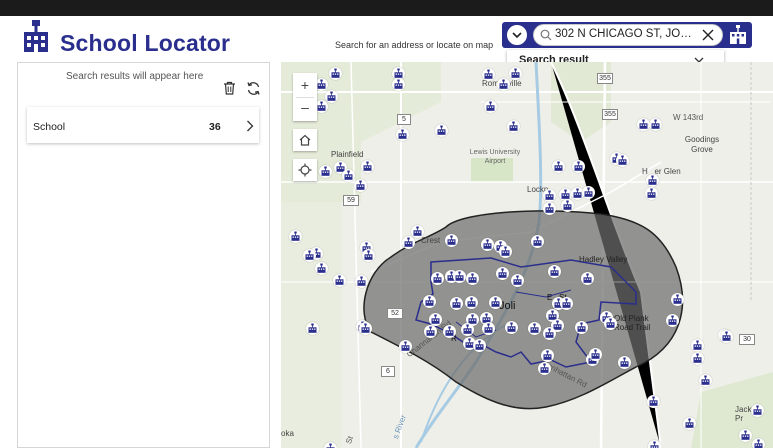 The width and height of the screenshot is (773, 448). What do you see at coordinates (229, 88) in the screenshot?
I see `trash-icon` at bounding box center [229, 88].